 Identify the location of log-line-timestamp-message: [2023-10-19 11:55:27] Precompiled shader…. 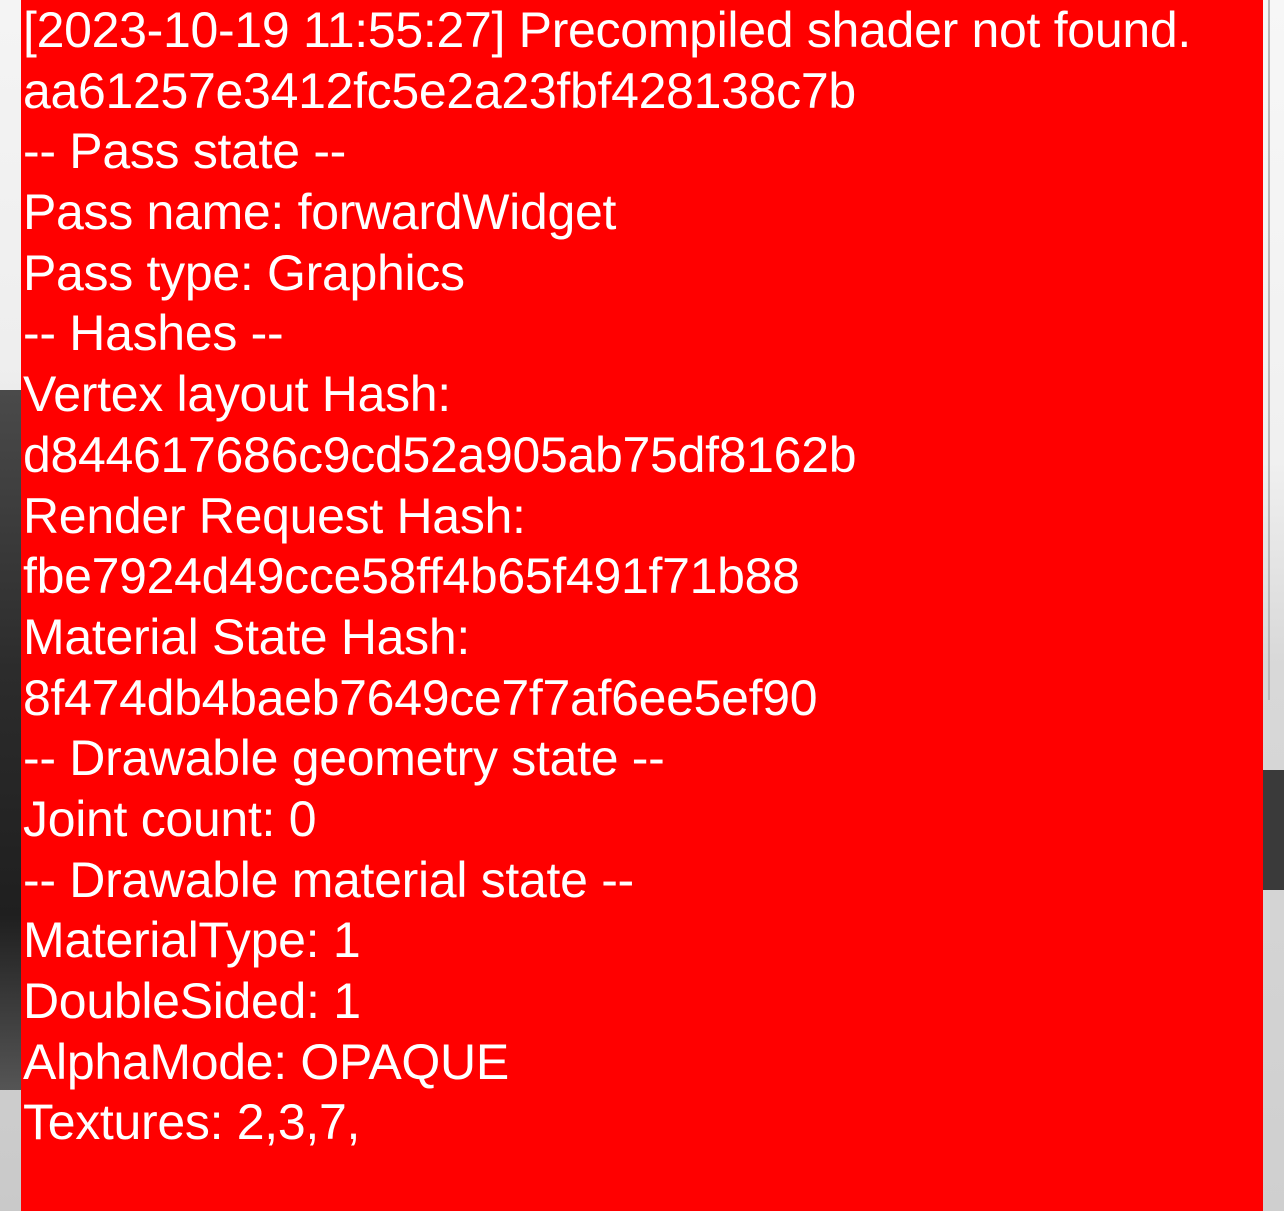
(607, 30).